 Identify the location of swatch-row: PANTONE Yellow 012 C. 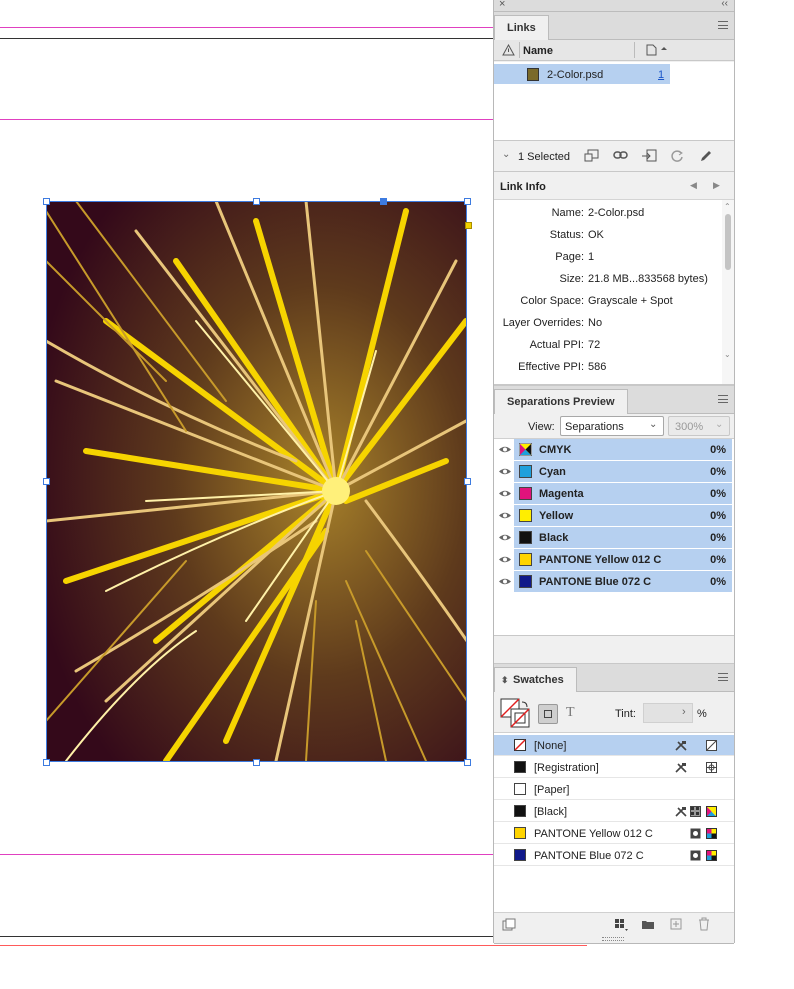
(614, 833).